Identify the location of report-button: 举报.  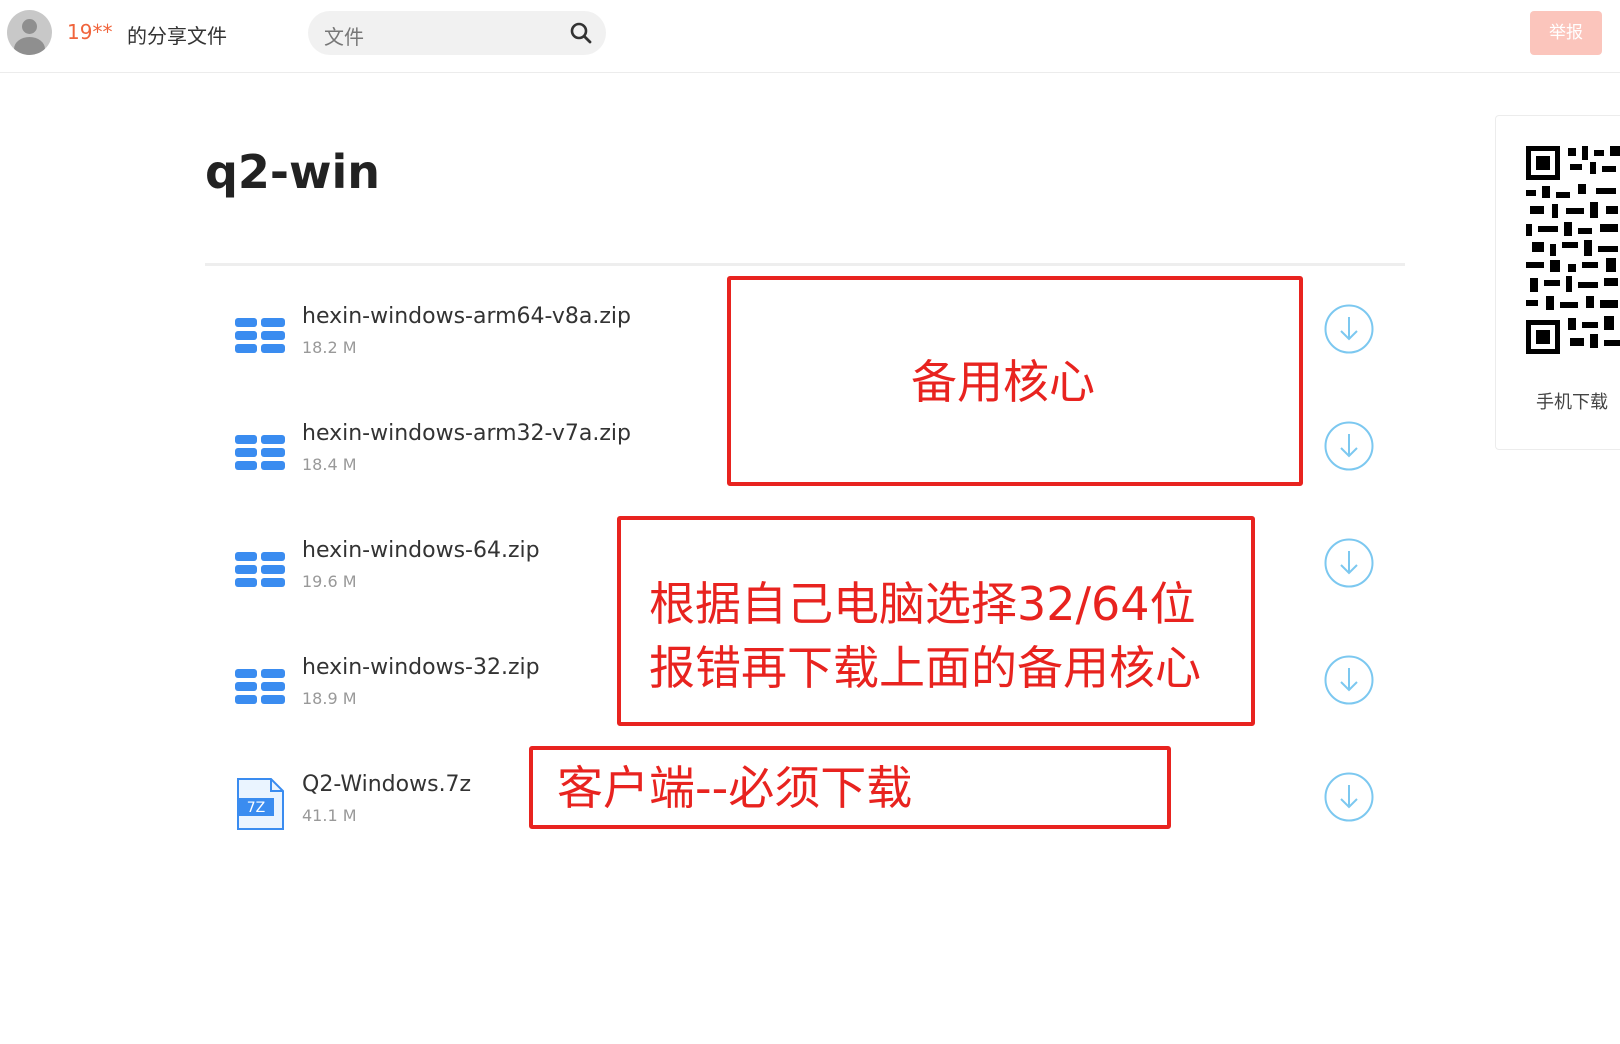
(1566, 33).